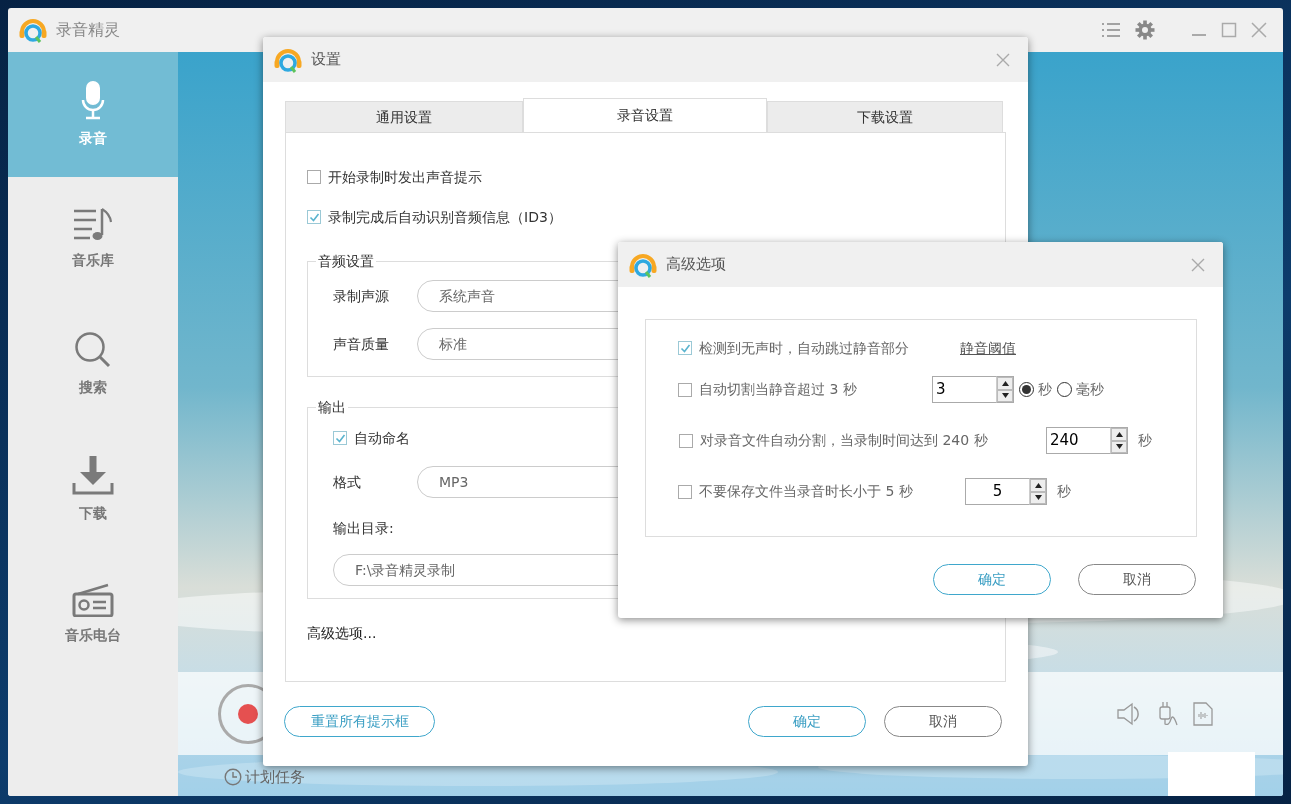 This screenshot has height=804, width=1291. Describe the element at coordinates (1090, 389) in the screenshot. I see `unit-label: 毫秒` at that location.